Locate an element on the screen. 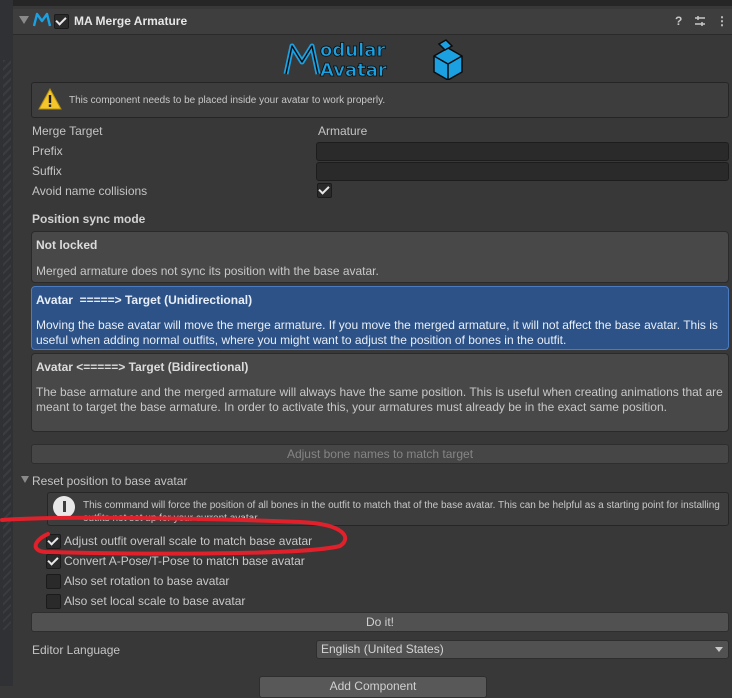  left-edge-panel is located at coordinates (6, 343).